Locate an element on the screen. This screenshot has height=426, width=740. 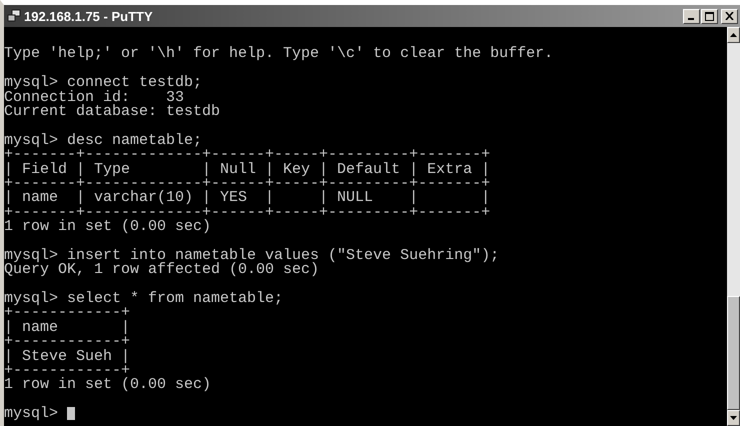
terminal-line: mysql> desc nametable; is located at coordinates (103, 141).